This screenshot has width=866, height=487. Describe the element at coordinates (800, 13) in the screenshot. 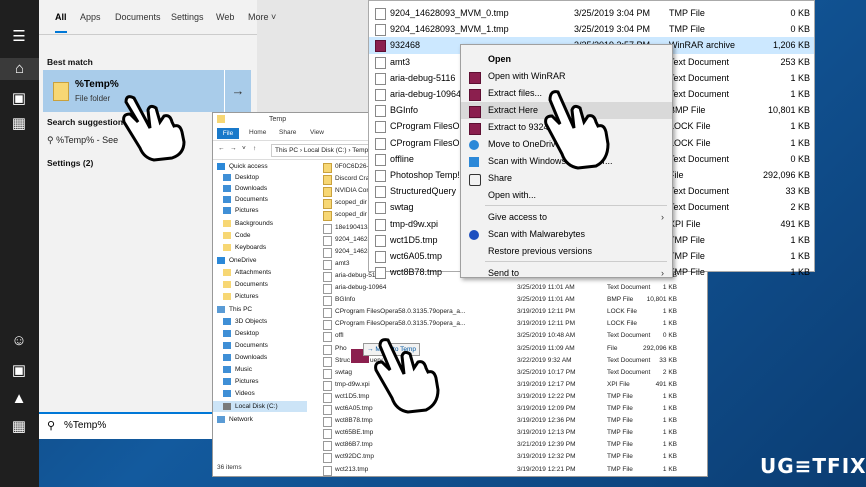

I see `file-size: 0 KB` at that location.